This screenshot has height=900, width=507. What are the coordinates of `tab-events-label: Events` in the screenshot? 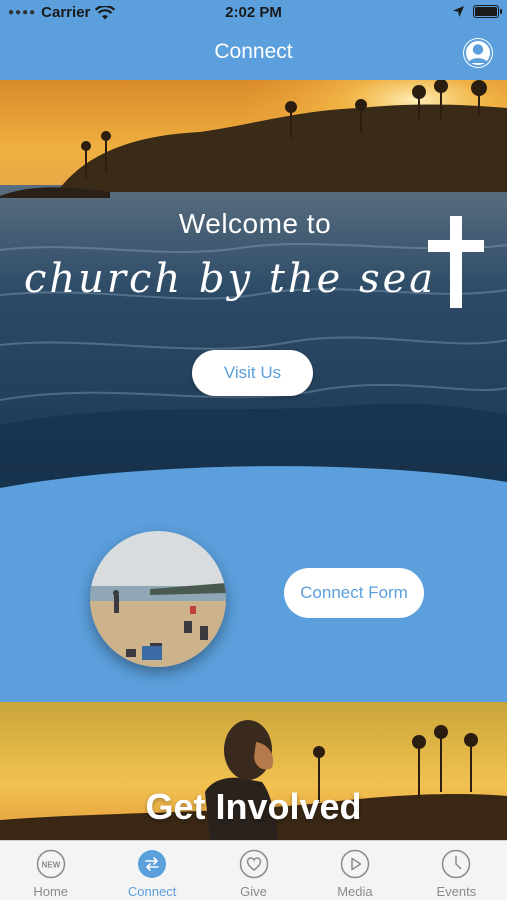 It's located at (456, 891).